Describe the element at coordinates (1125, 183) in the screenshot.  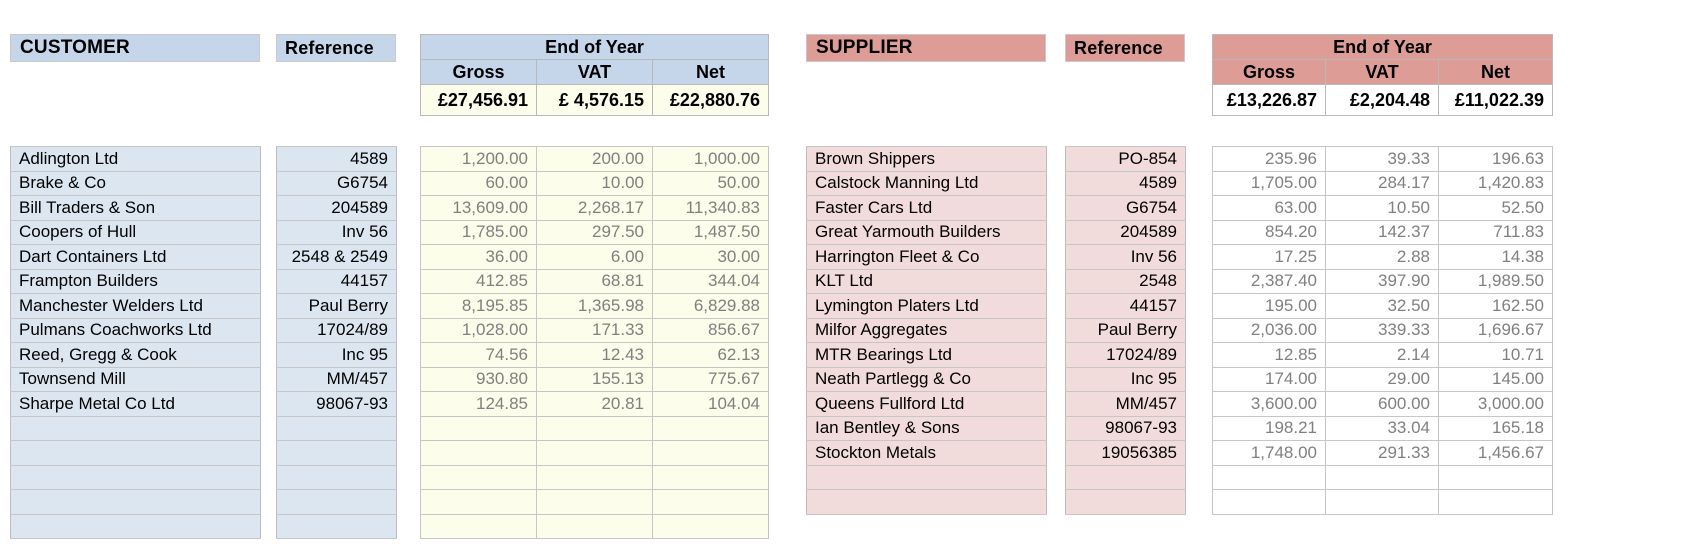
I see `table-row: 4589` at that location.